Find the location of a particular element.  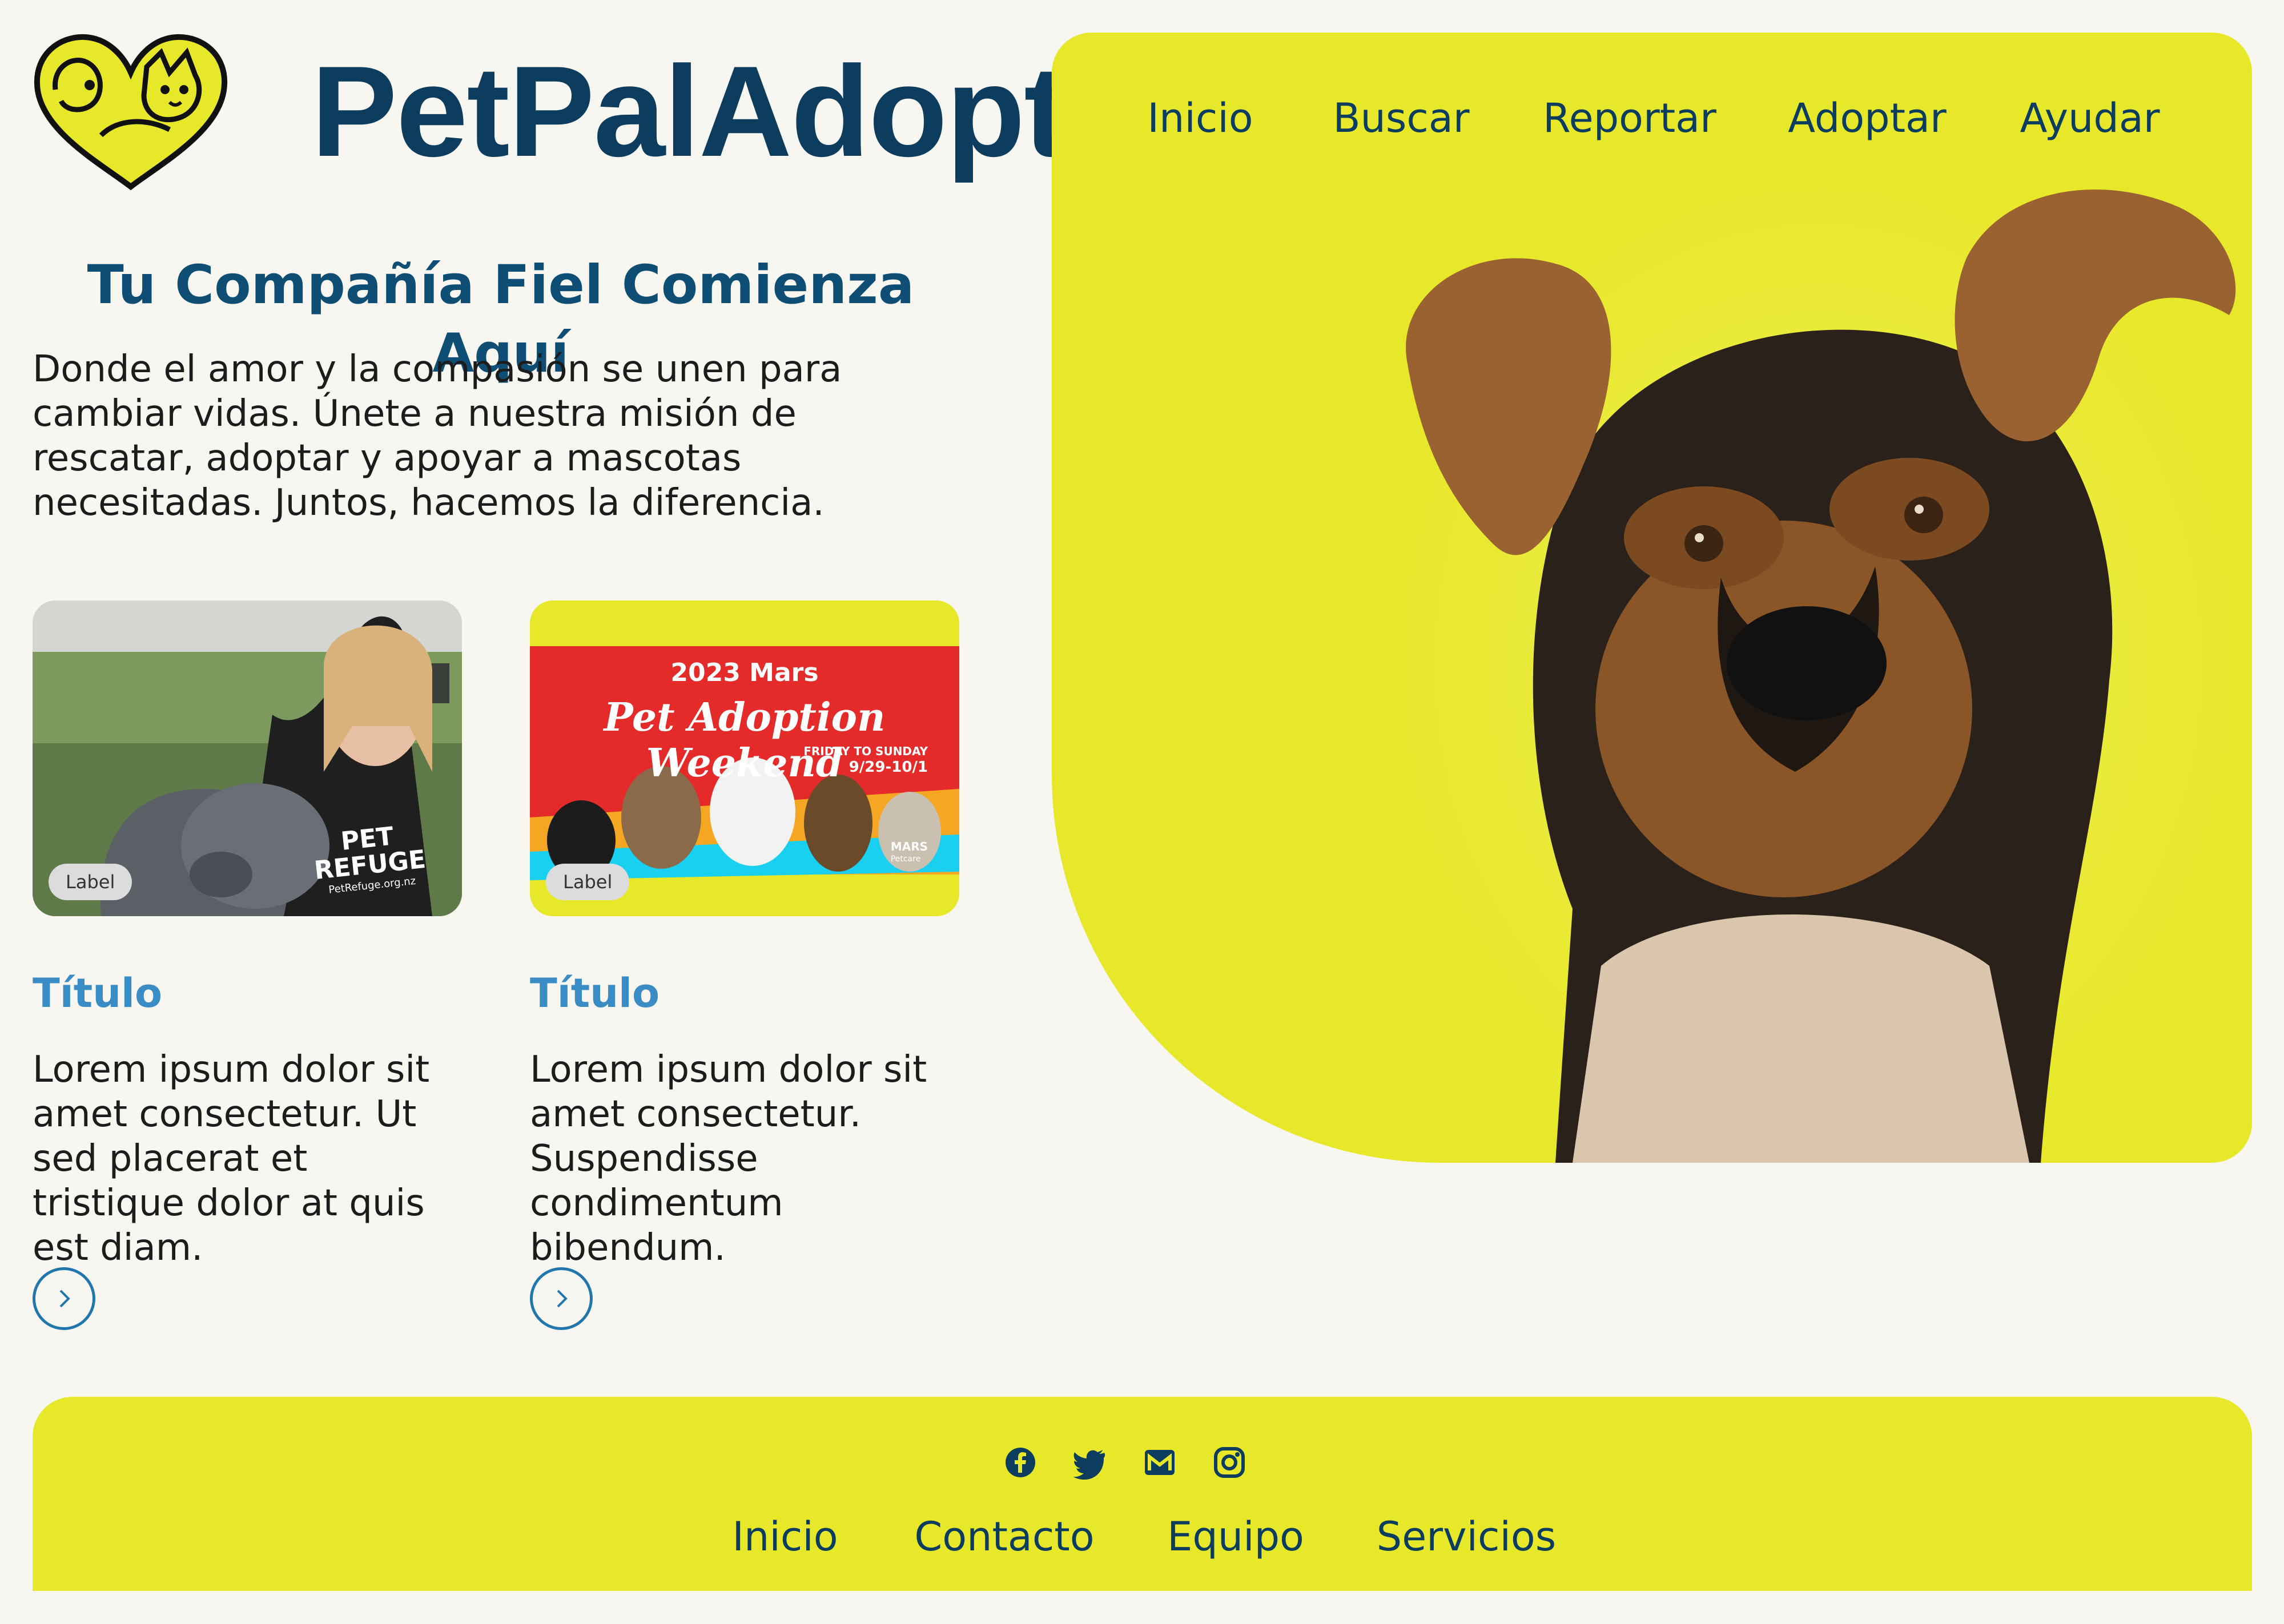

poster-year: 2023 Mars is located at coordinates (744, 673).